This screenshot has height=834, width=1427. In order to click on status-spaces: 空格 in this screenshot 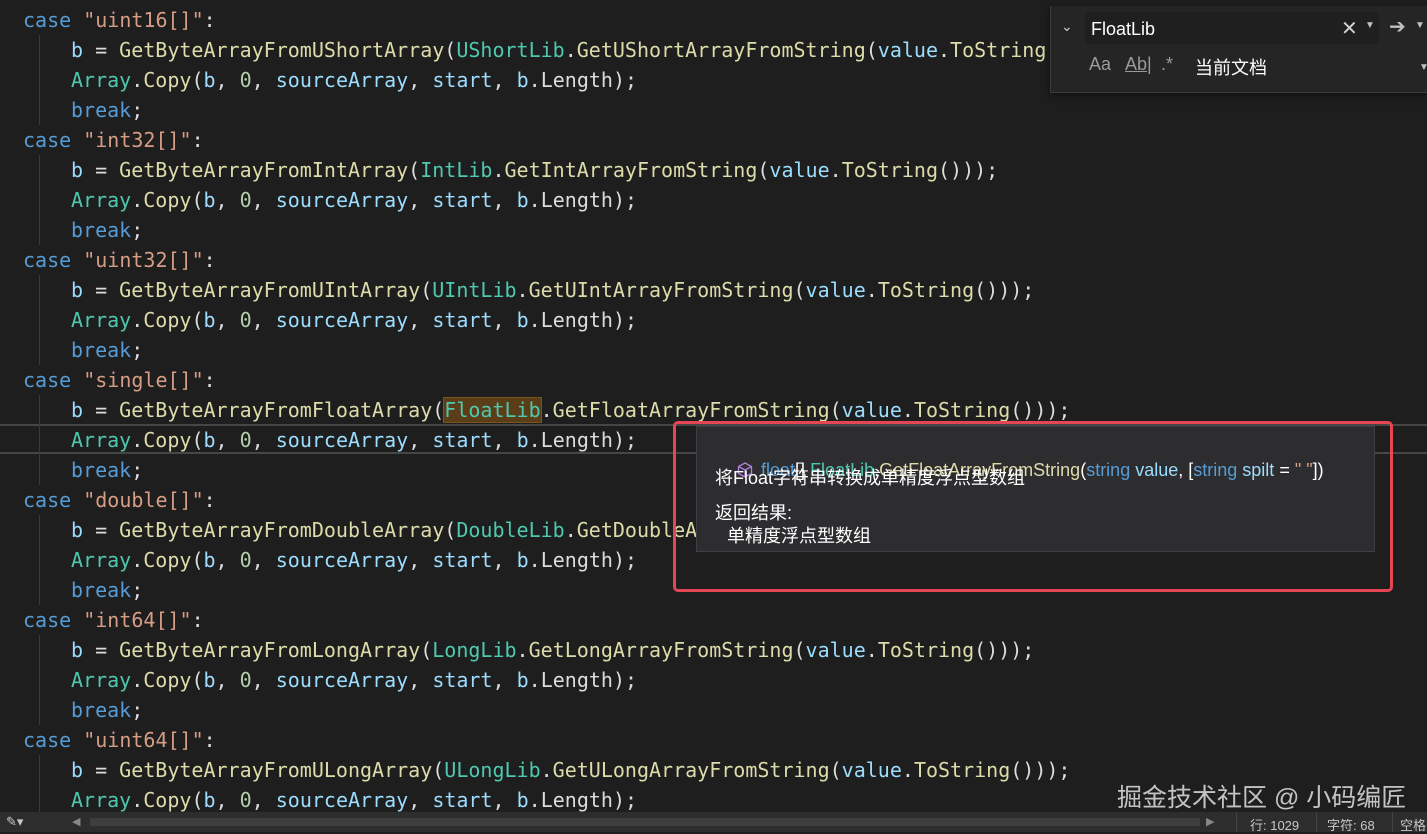, I will do `click(1413, 824)`.